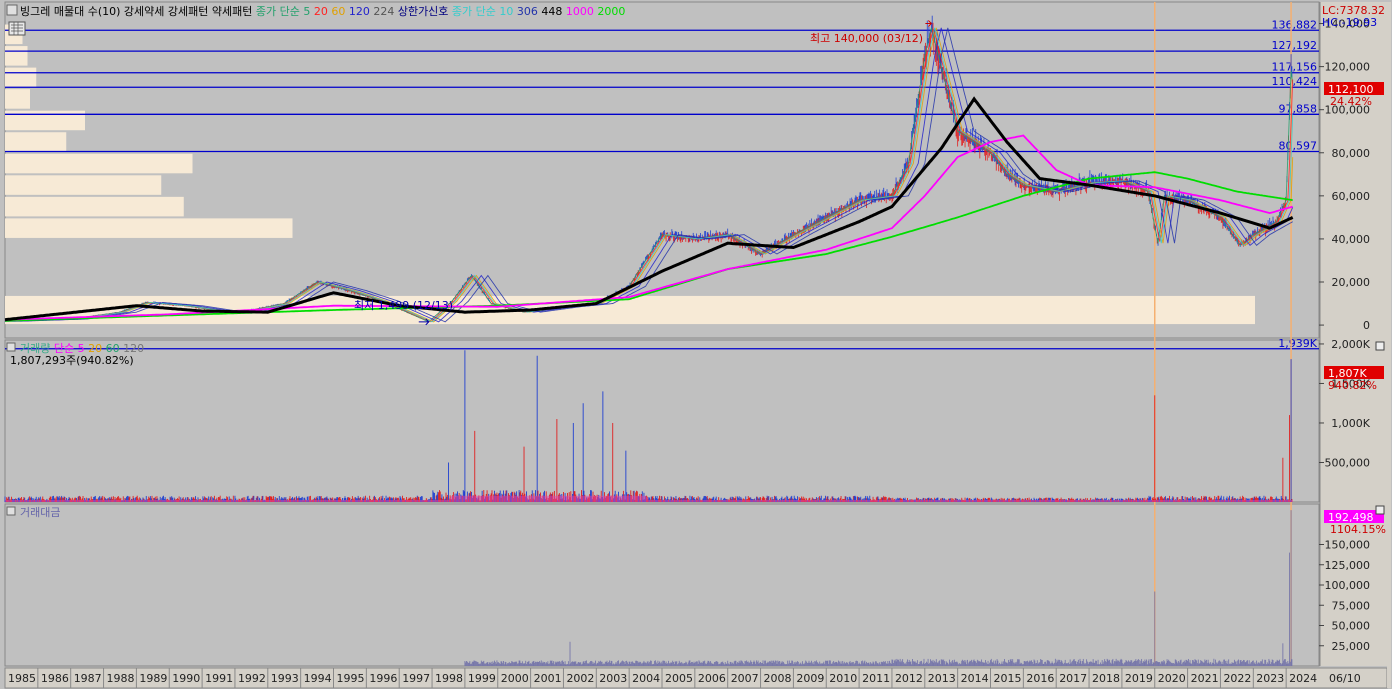 This screenshot has width=1392, height=689. Describe the element at coordinates (1303, 678) in the screenshot. I see `x-tick-label: 2024` at that location.